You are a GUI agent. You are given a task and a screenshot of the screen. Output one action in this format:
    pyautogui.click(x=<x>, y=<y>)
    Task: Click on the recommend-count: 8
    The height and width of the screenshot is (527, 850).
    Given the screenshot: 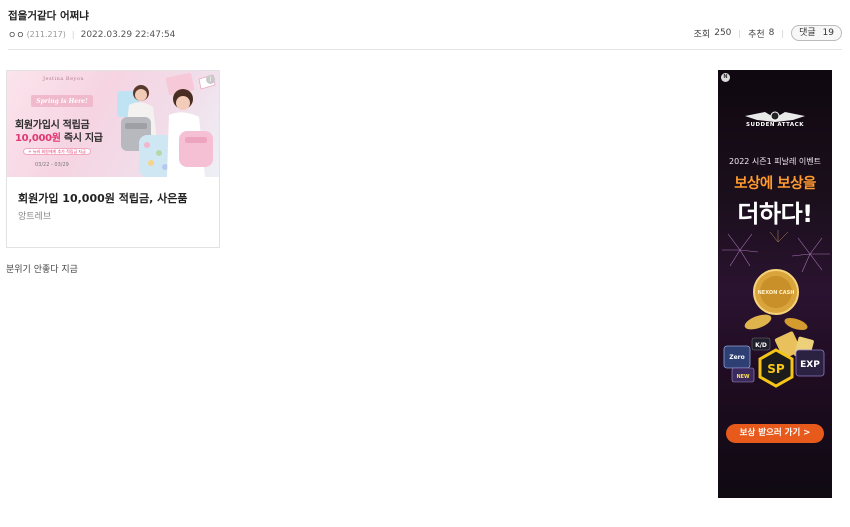 What is the action you would take?
    pyautogui.click(x=771, y=33)
    